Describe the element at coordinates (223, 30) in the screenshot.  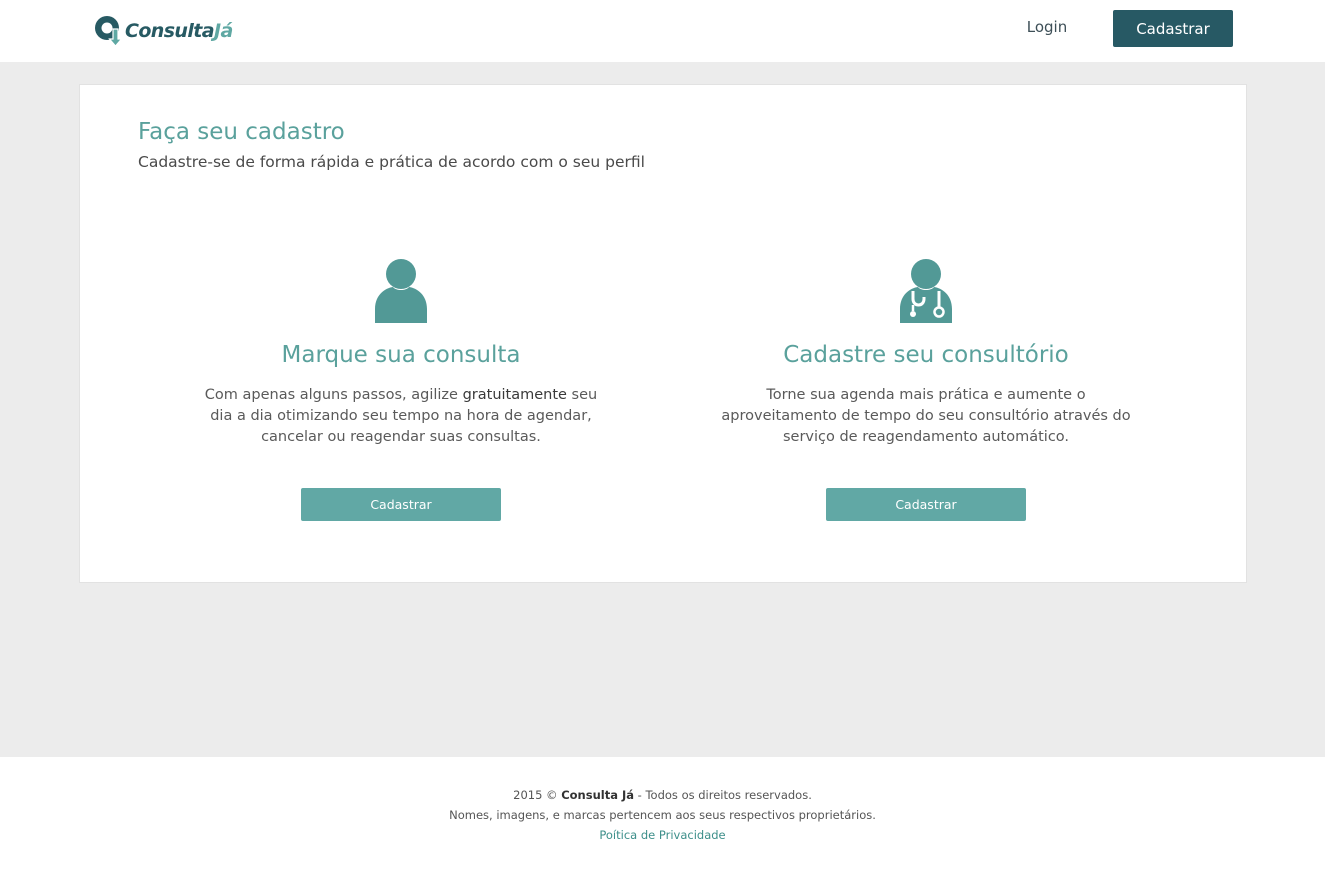
I see `logo-wordmark-accent: Já` at that location.